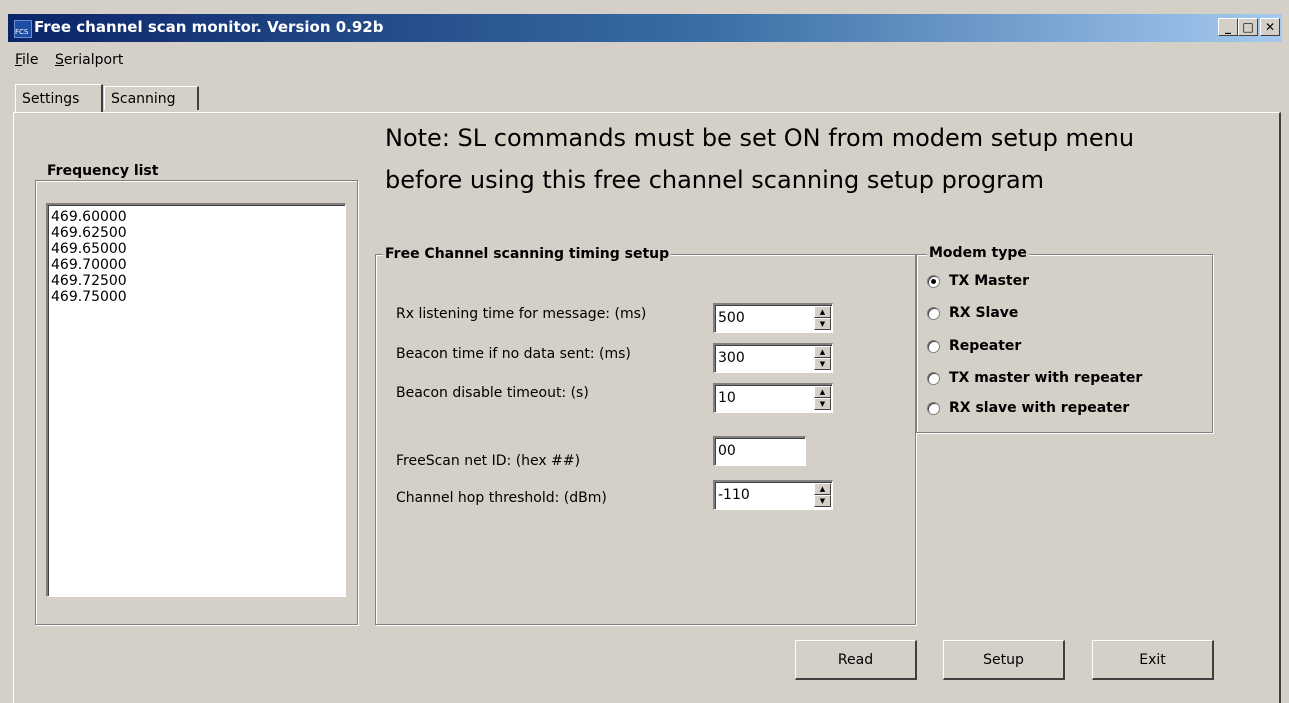  I want to click on minimize-button: _, so click(1228, 27).